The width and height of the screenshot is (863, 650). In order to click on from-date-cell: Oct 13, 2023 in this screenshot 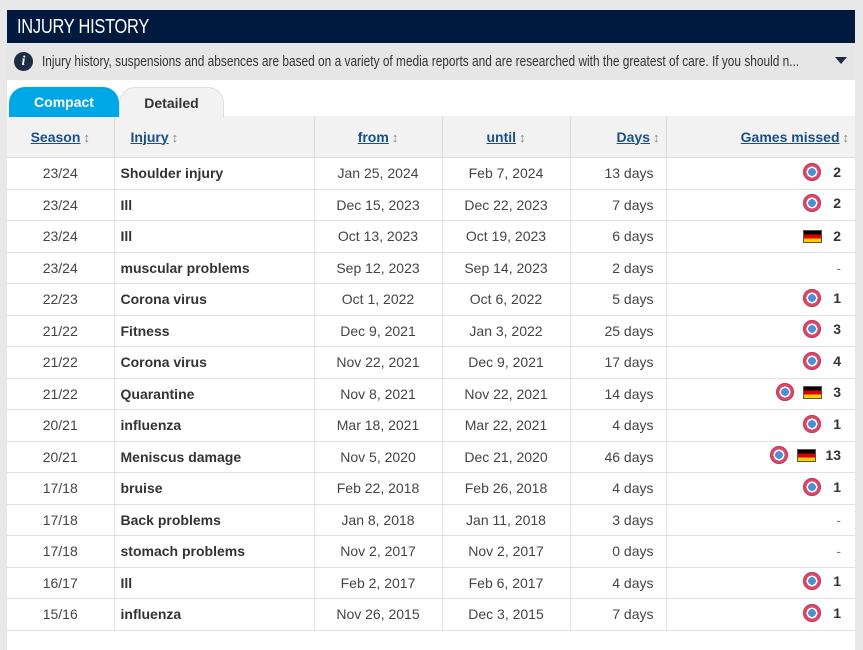, I will do `click(378, 236)`.